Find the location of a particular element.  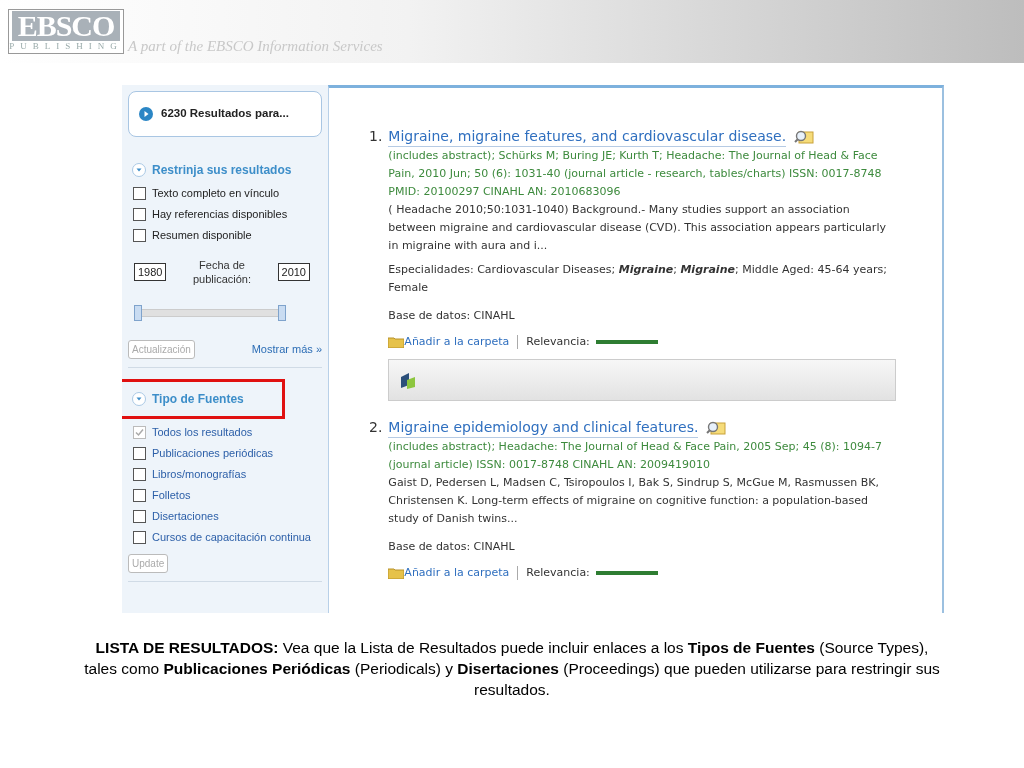

section-title: Restrinja sus resultados is located at coordinates (225, 170).